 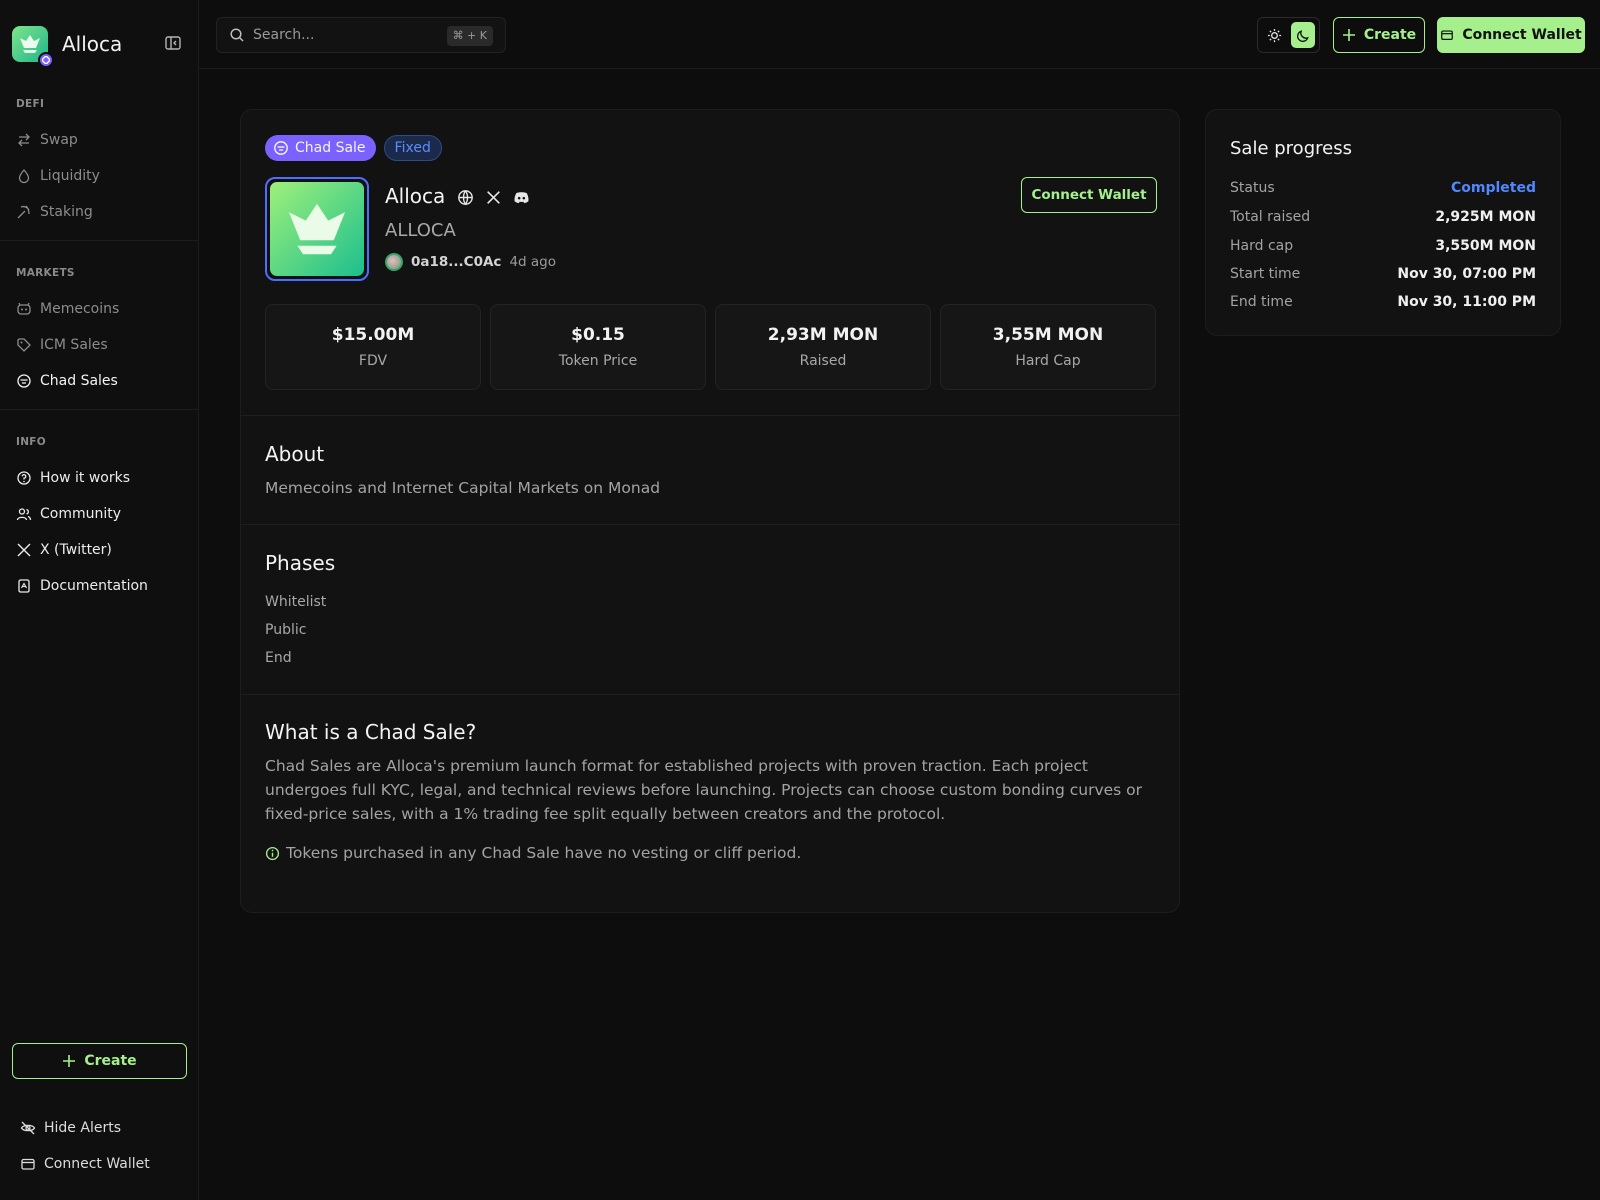 What do you see at coordinates (23, 212) in the screenshot?
I see `pickaxe-icon` at bounding box center [23, 212].